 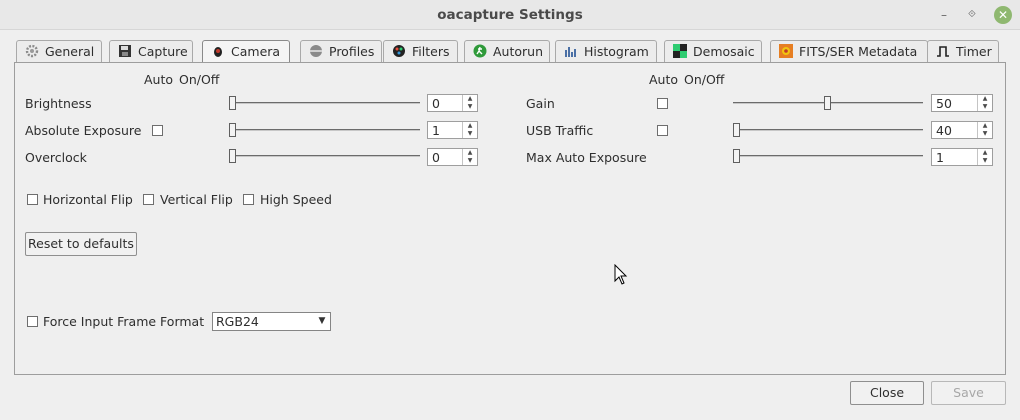 What do you see at coordinates (507, 51) in the screenshot?
I see `tab-autorun: Autorun` at bounding box center [507, 51].